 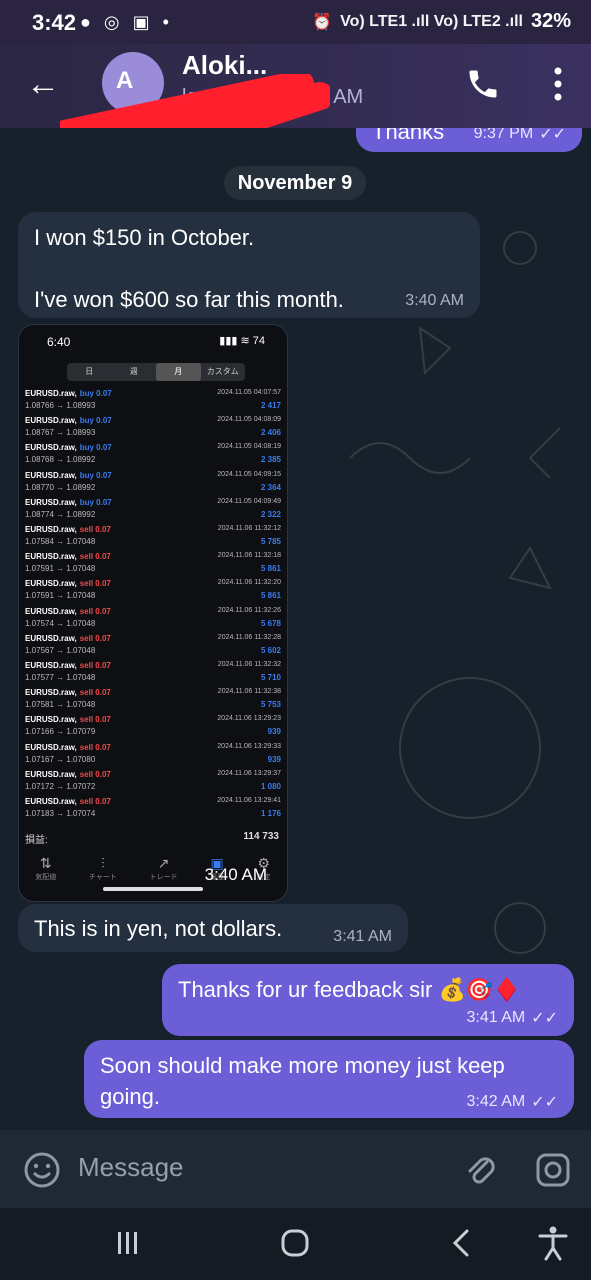 What do you see at coordinates (434, 300) in the screenshot?
I see `message-time: 3:40 AM` at bounding box center [434, 300].